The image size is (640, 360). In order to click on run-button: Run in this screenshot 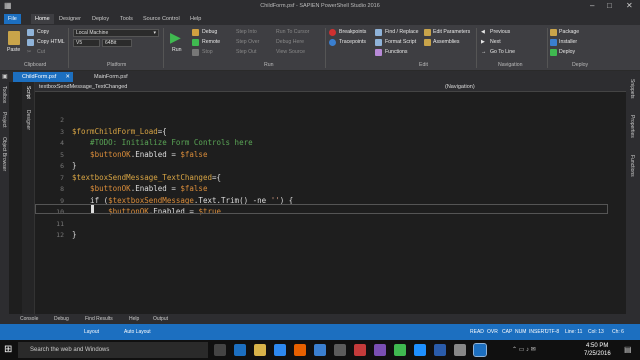, I will do `click(177, 50)`.